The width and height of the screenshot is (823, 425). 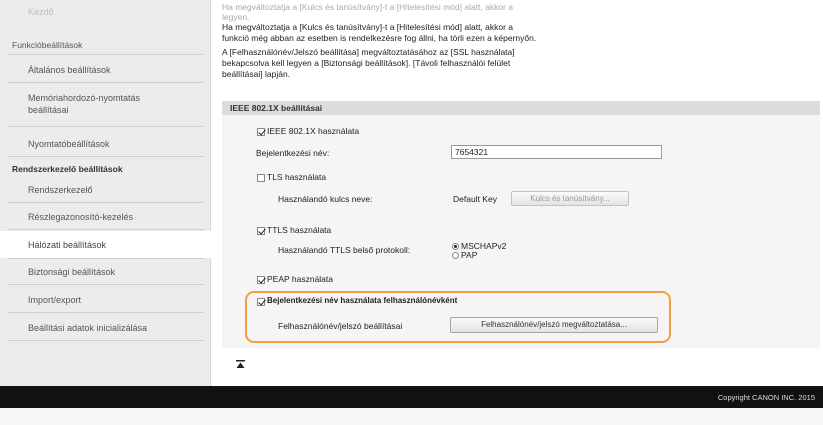 I want to click on login-name-input: 7654321, so click(x=556, y=152).